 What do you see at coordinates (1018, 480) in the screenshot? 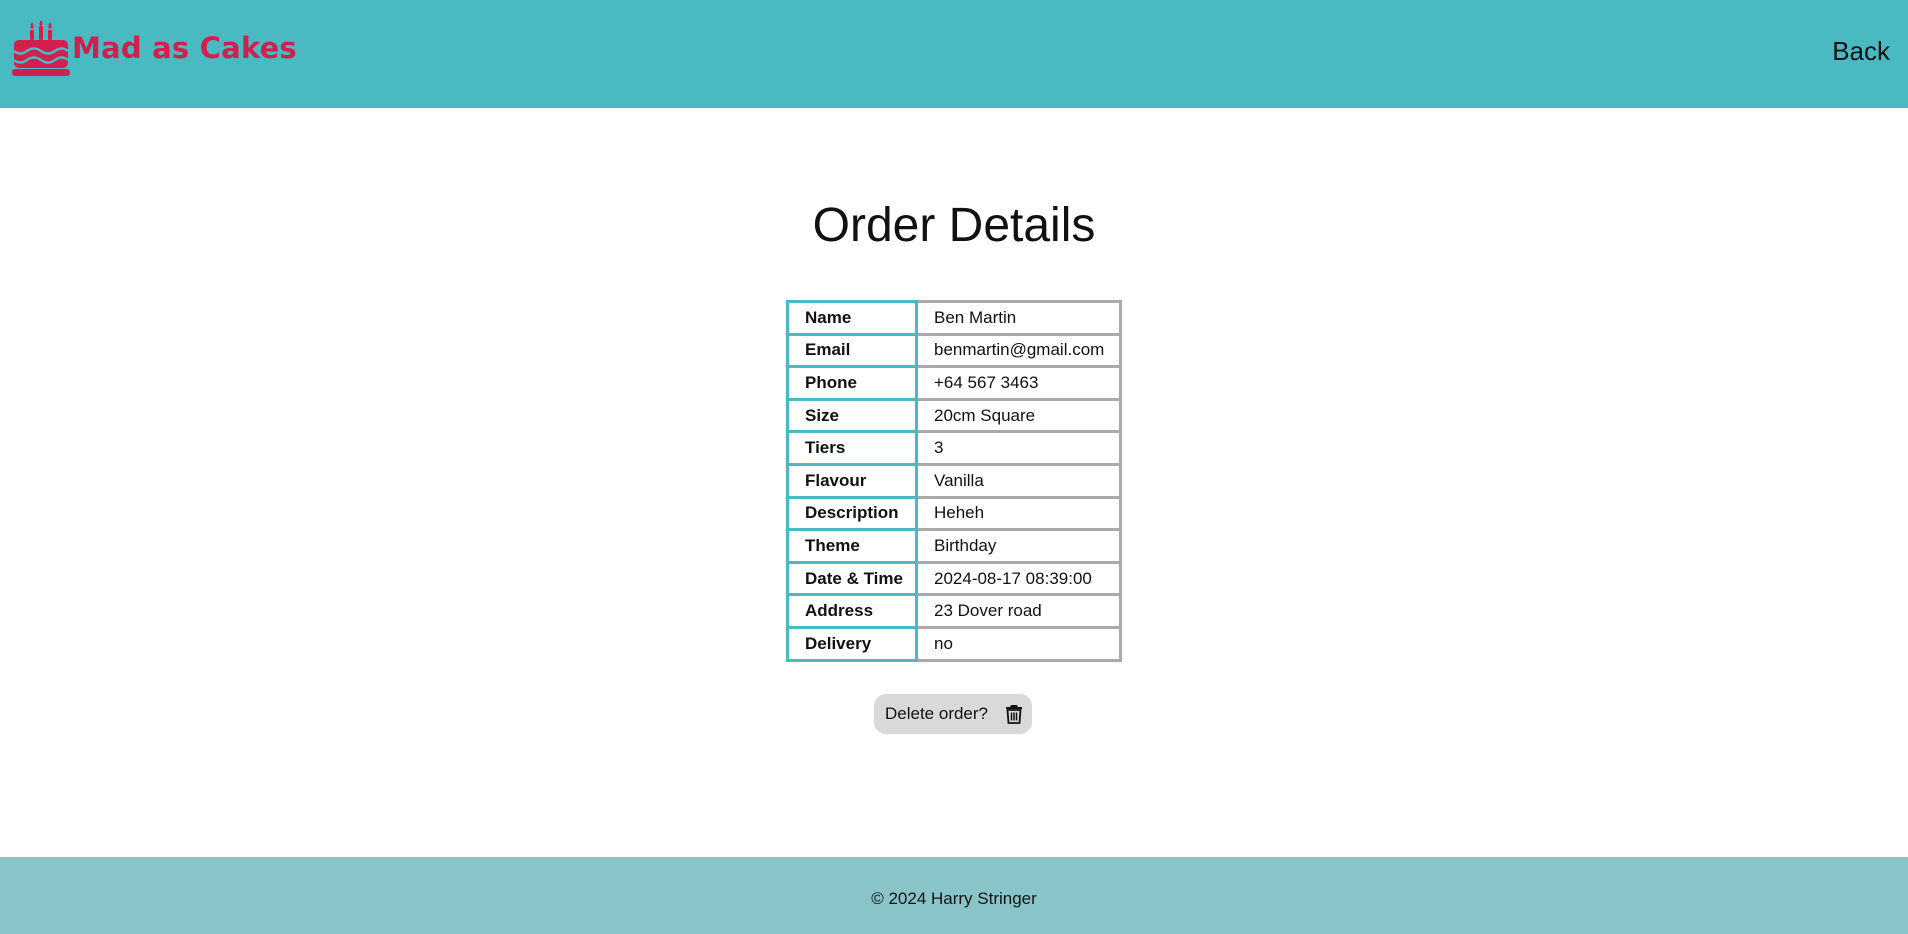
I see `row-value: Vanilla` at bounding box center [1018, 480].